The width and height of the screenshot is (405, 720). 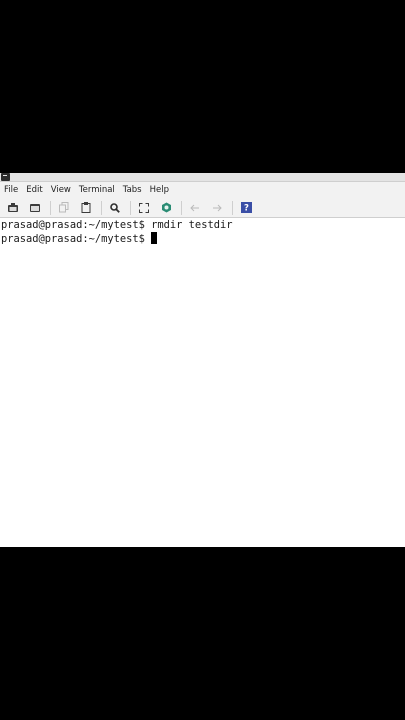 I want to click on search-button, so click(x=115, y=208).